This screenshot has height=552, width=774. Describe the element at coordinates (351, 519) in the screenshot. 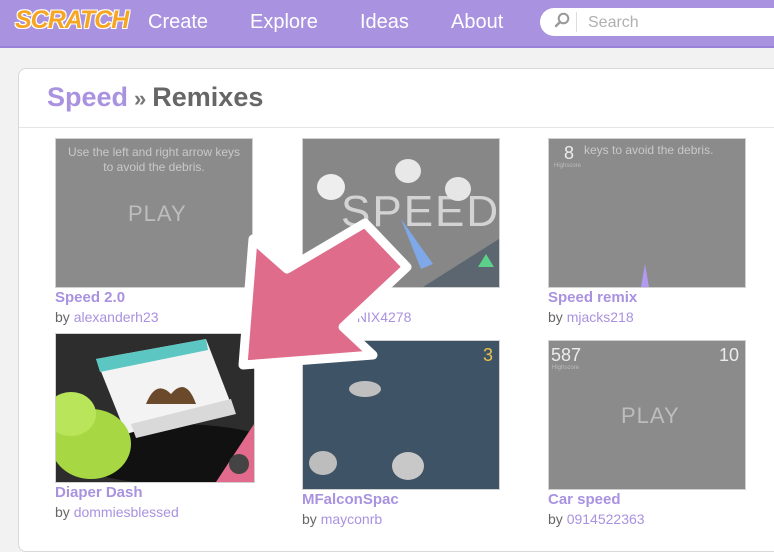

I see `project-author-link: mayconrb` at that location.